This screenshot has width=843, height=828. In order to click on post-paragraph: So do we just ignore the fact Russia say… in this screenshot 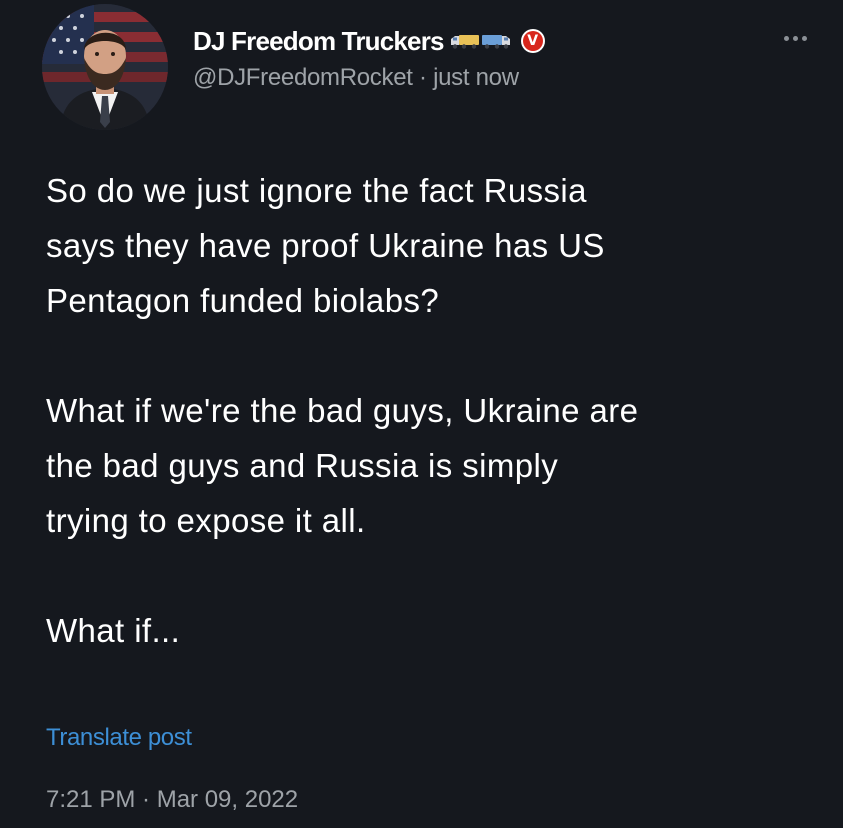, I will do `click(325, 245)`.